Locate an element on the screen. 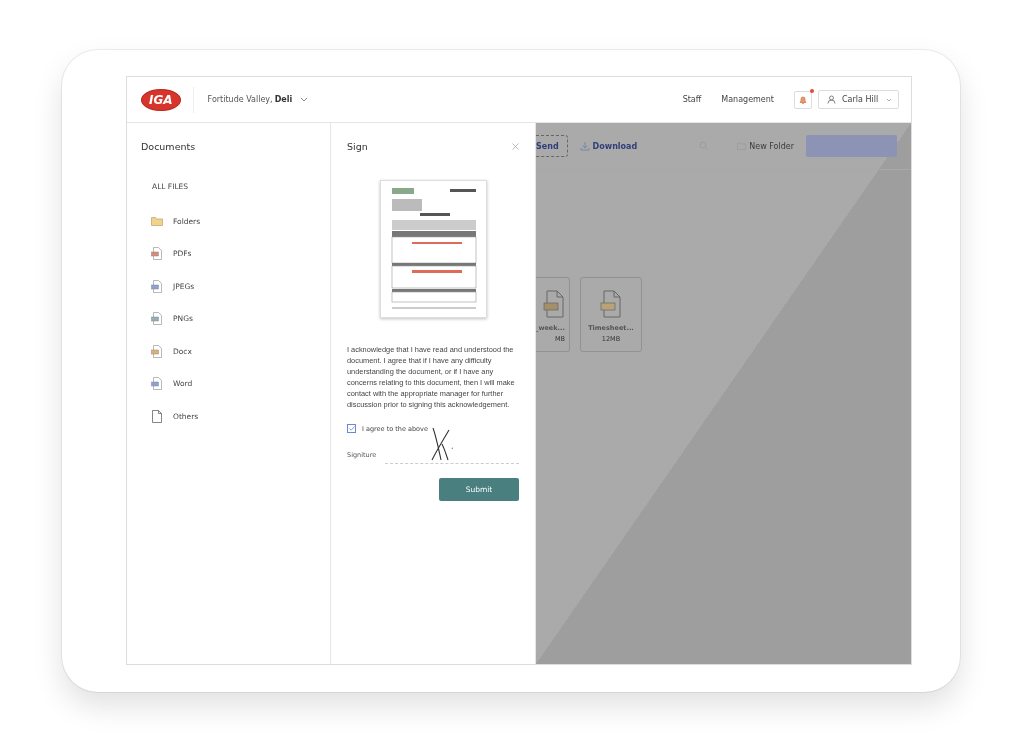  download-icon is located at coordinates (584, 146).